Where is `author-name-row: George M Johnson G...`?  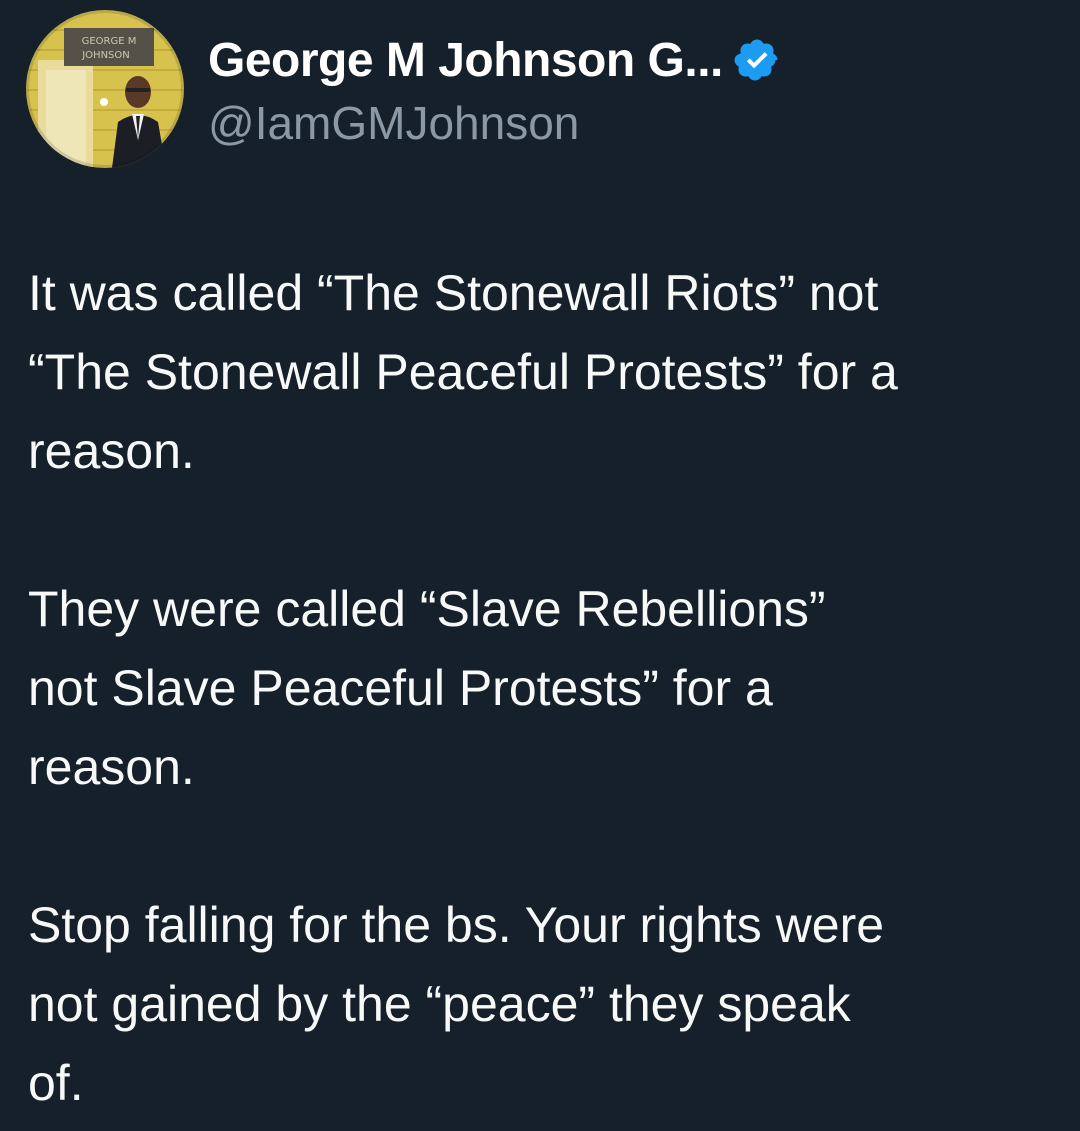
author-name-row: George M Johnson G... is located at coordinates (494, 60).